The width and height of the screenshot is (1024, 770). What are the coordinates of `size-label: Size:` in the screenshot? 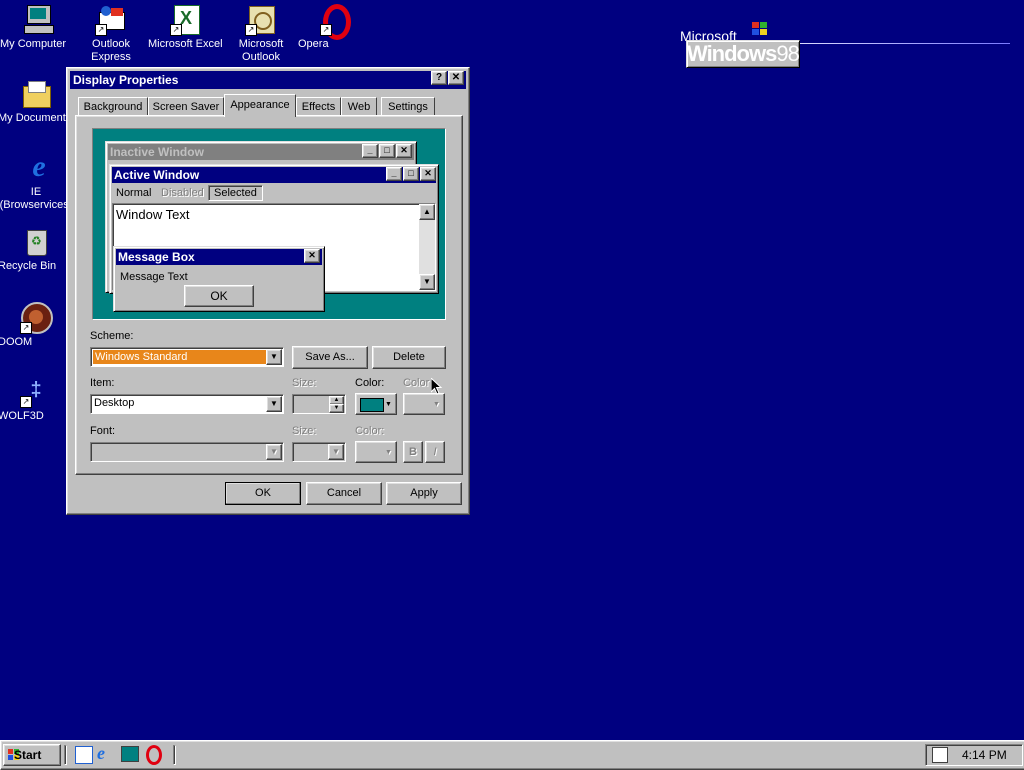 It's located at (304, 383).